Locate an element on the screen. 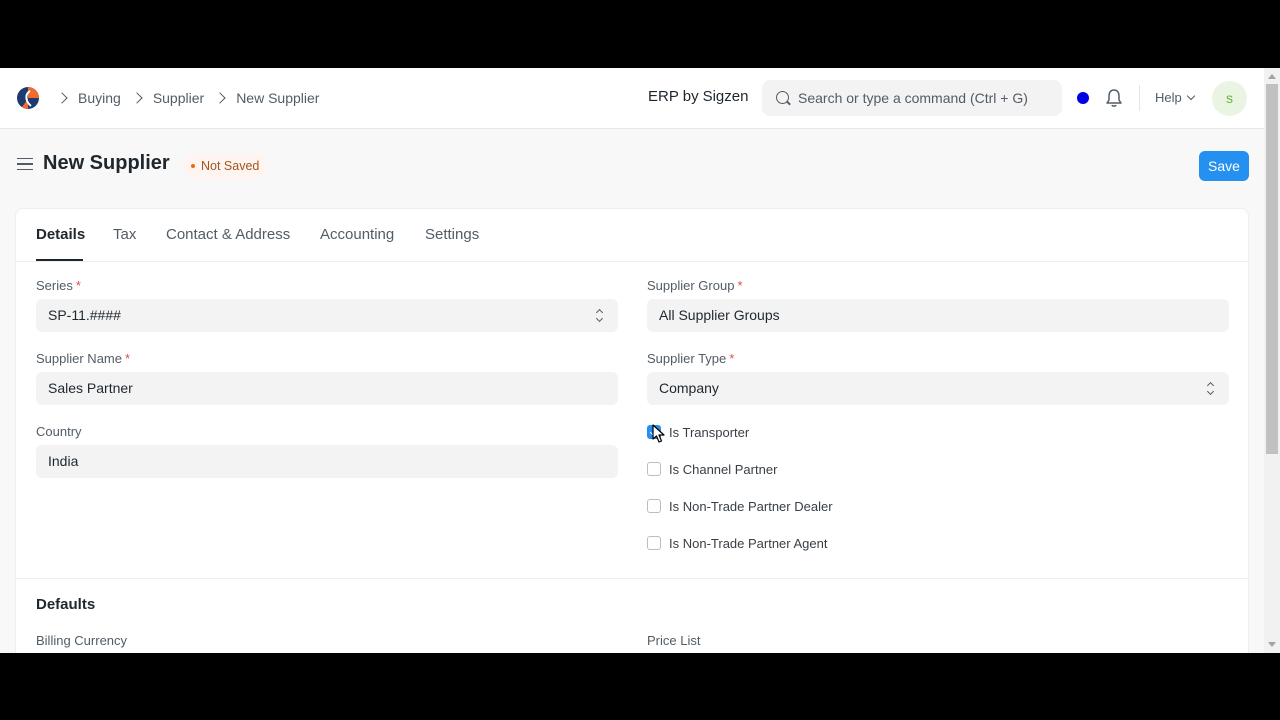 This screenshot has width=1280, height=720. series-select: SP-11.#### is located at coordinates (327, 315).